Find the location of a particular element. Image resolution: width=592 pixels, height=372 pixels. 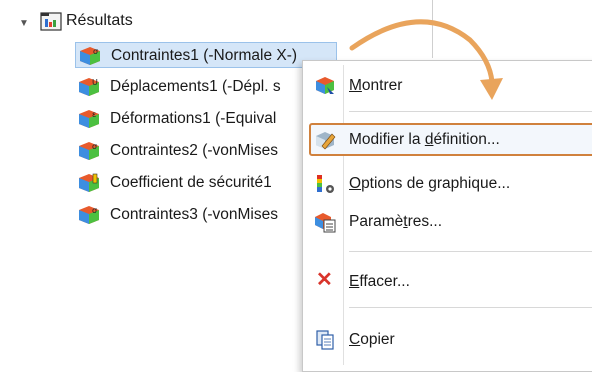

tree-item-label: Déformations1 (-Equival is located at coordinates (193, 118).